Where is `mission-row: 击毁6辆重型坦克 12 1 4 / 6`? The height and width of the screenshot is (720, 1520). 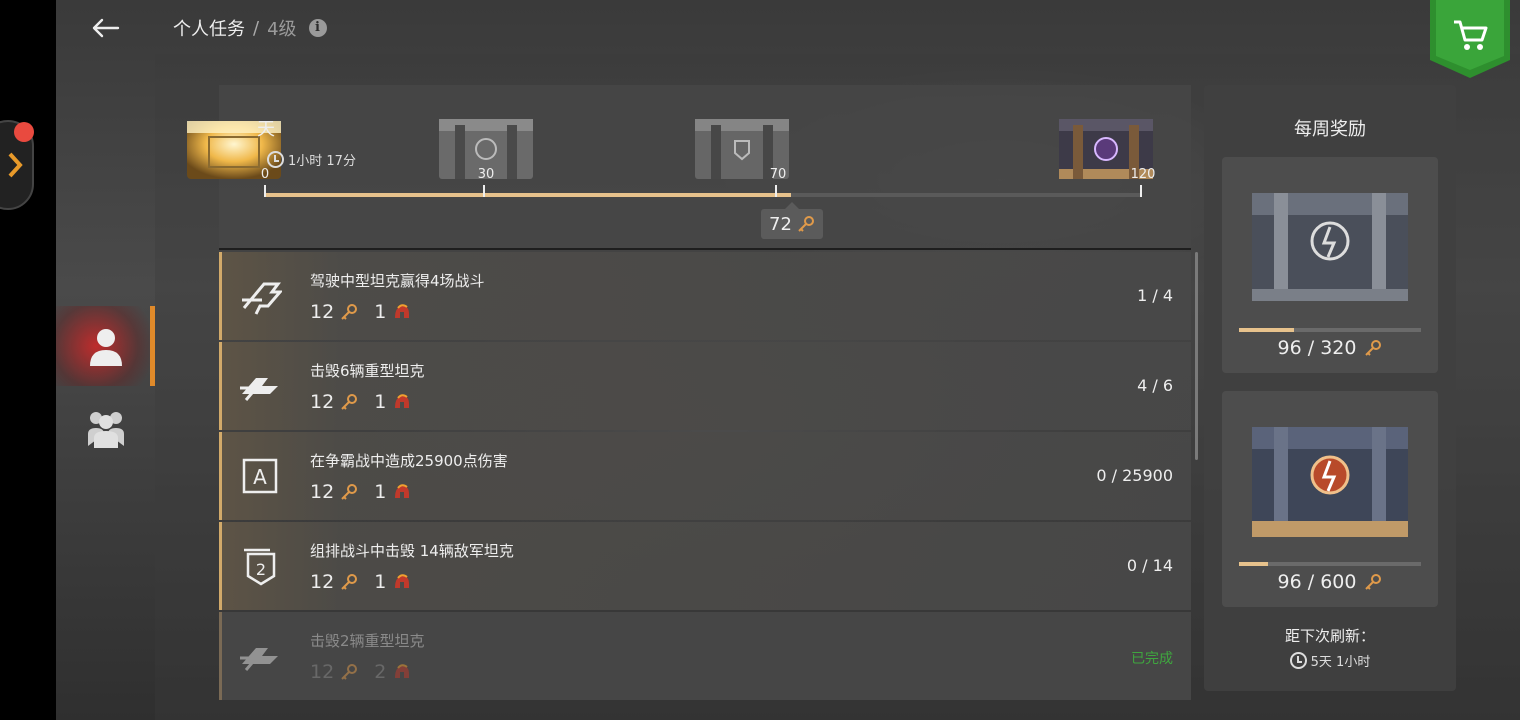
mission-row: 击毁6辆重型坦克 12 1 4 / 6 is located at coordinates (705, 386).